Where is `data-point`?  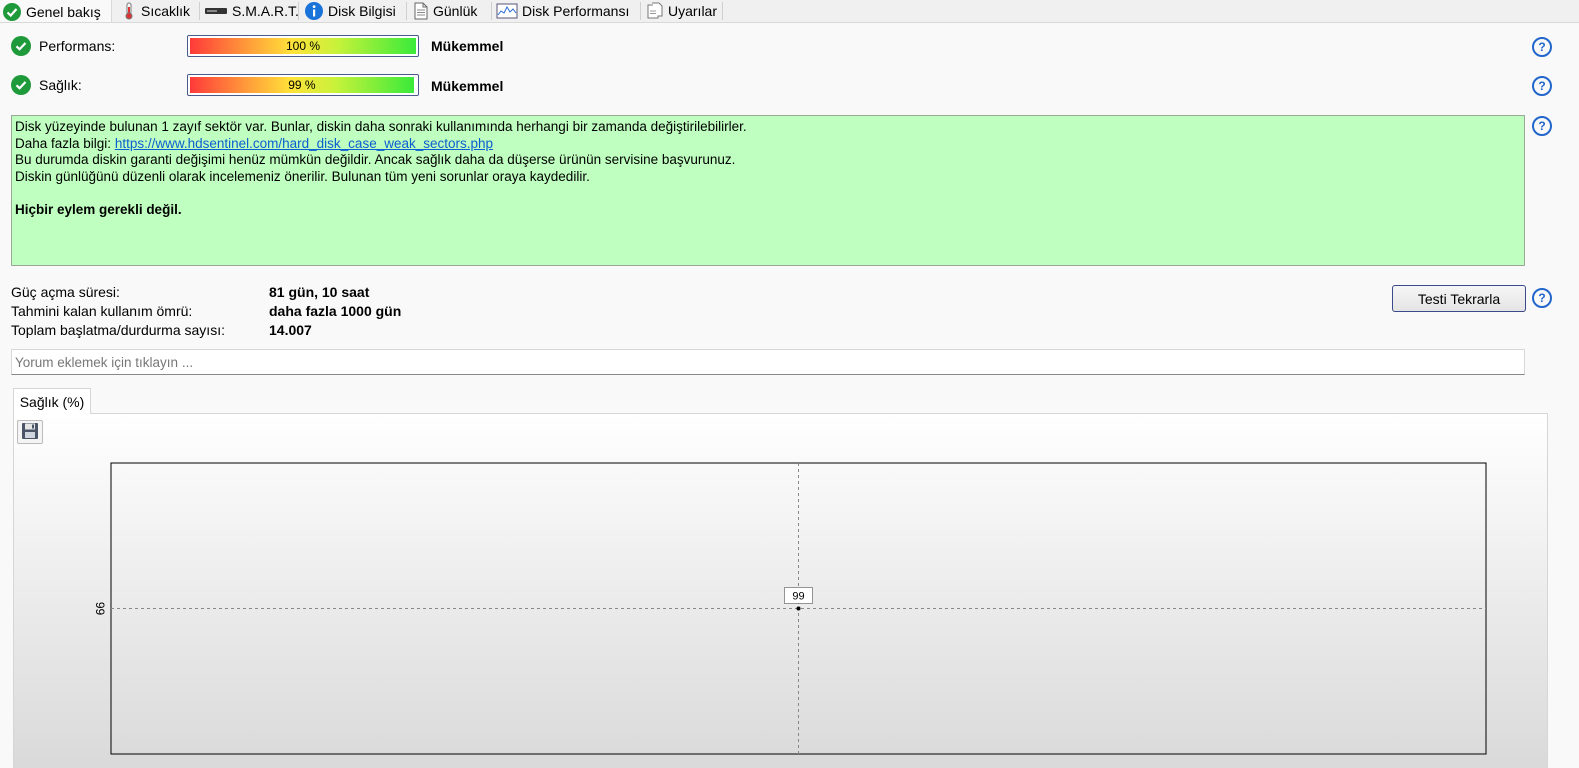 data-point is located at coordinates (798, 608).